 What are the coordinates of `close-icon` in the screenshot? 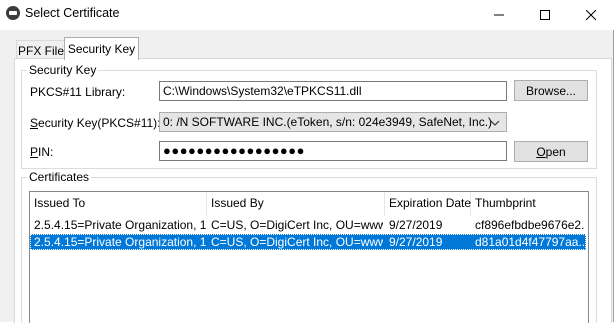 It's located at (591, 15).